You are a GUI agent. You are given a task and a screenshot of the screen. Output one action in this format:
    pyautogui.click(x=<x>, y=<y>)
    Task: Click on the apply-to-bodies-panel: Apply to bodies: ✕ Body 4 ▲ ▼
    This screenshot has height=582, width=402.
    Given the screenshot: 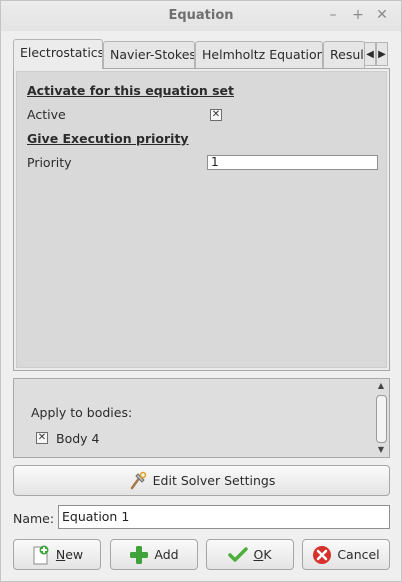 What is the action you would take?
    pyautogui.click(x=201, y=418)
    